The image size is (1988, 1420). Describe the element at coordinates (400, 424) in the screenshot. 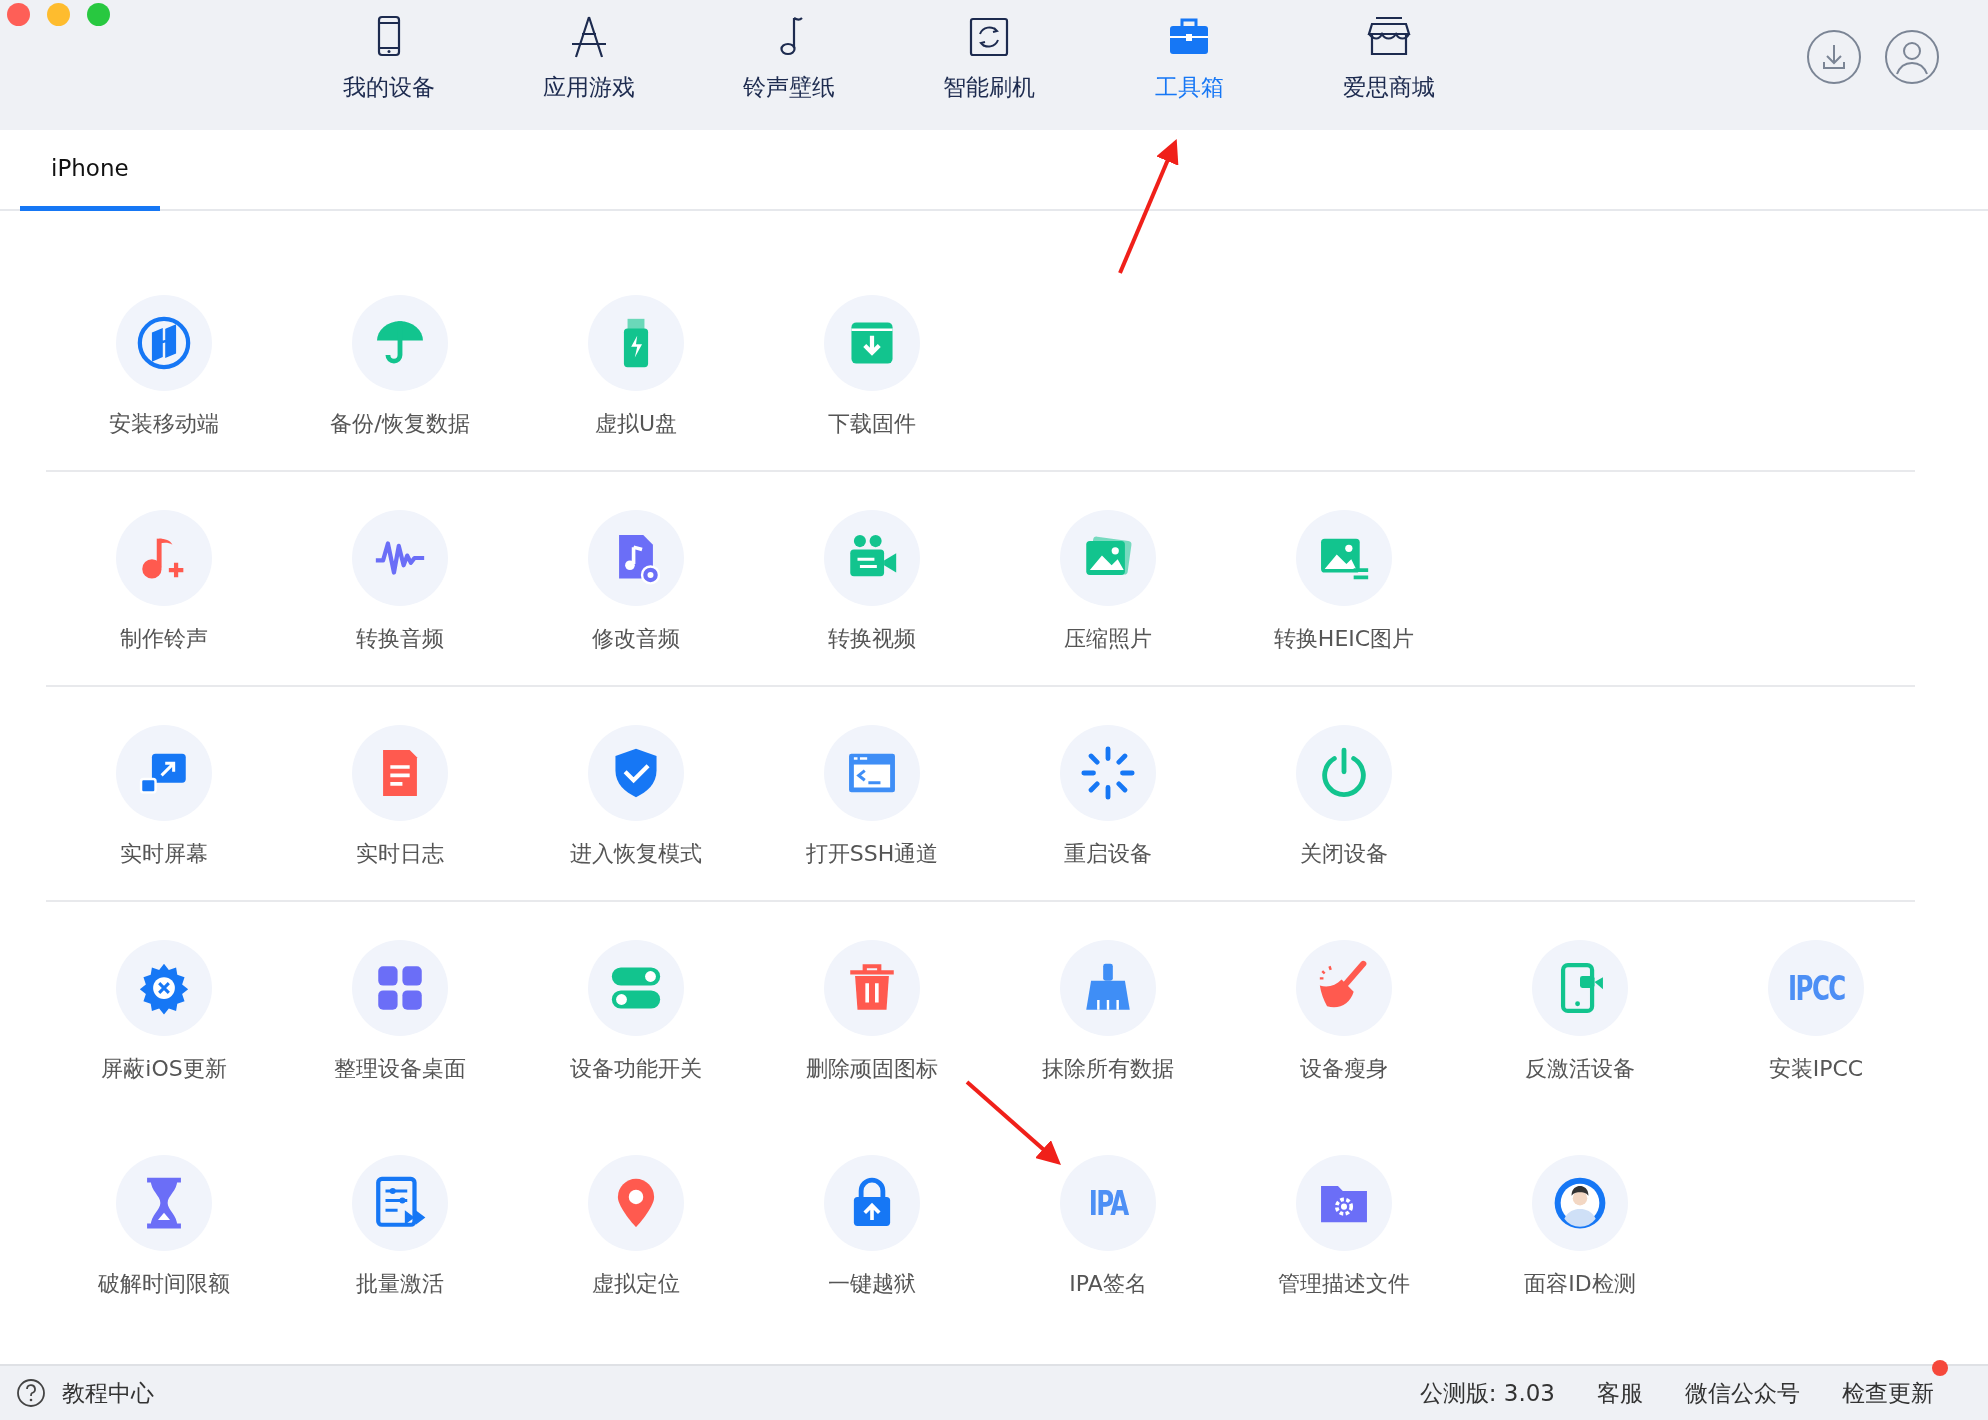

I see `tool-label: 备份/恢复数据` at that location.